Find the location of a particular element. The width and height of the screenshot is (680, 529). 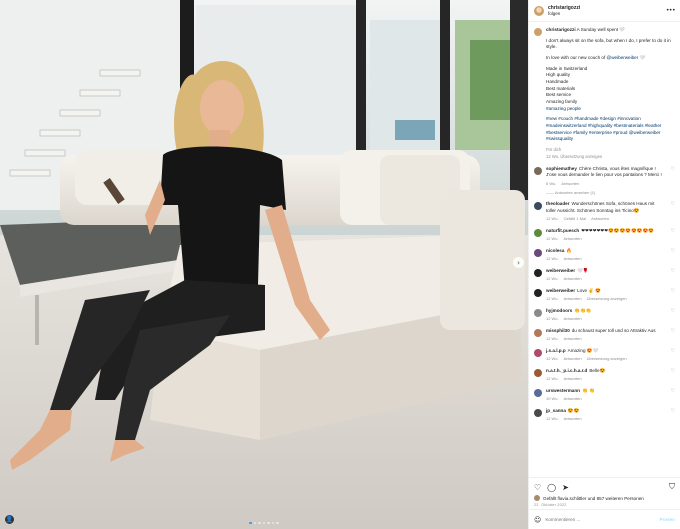

comment-username: jp_sanna is located at coordinates (556, 410).